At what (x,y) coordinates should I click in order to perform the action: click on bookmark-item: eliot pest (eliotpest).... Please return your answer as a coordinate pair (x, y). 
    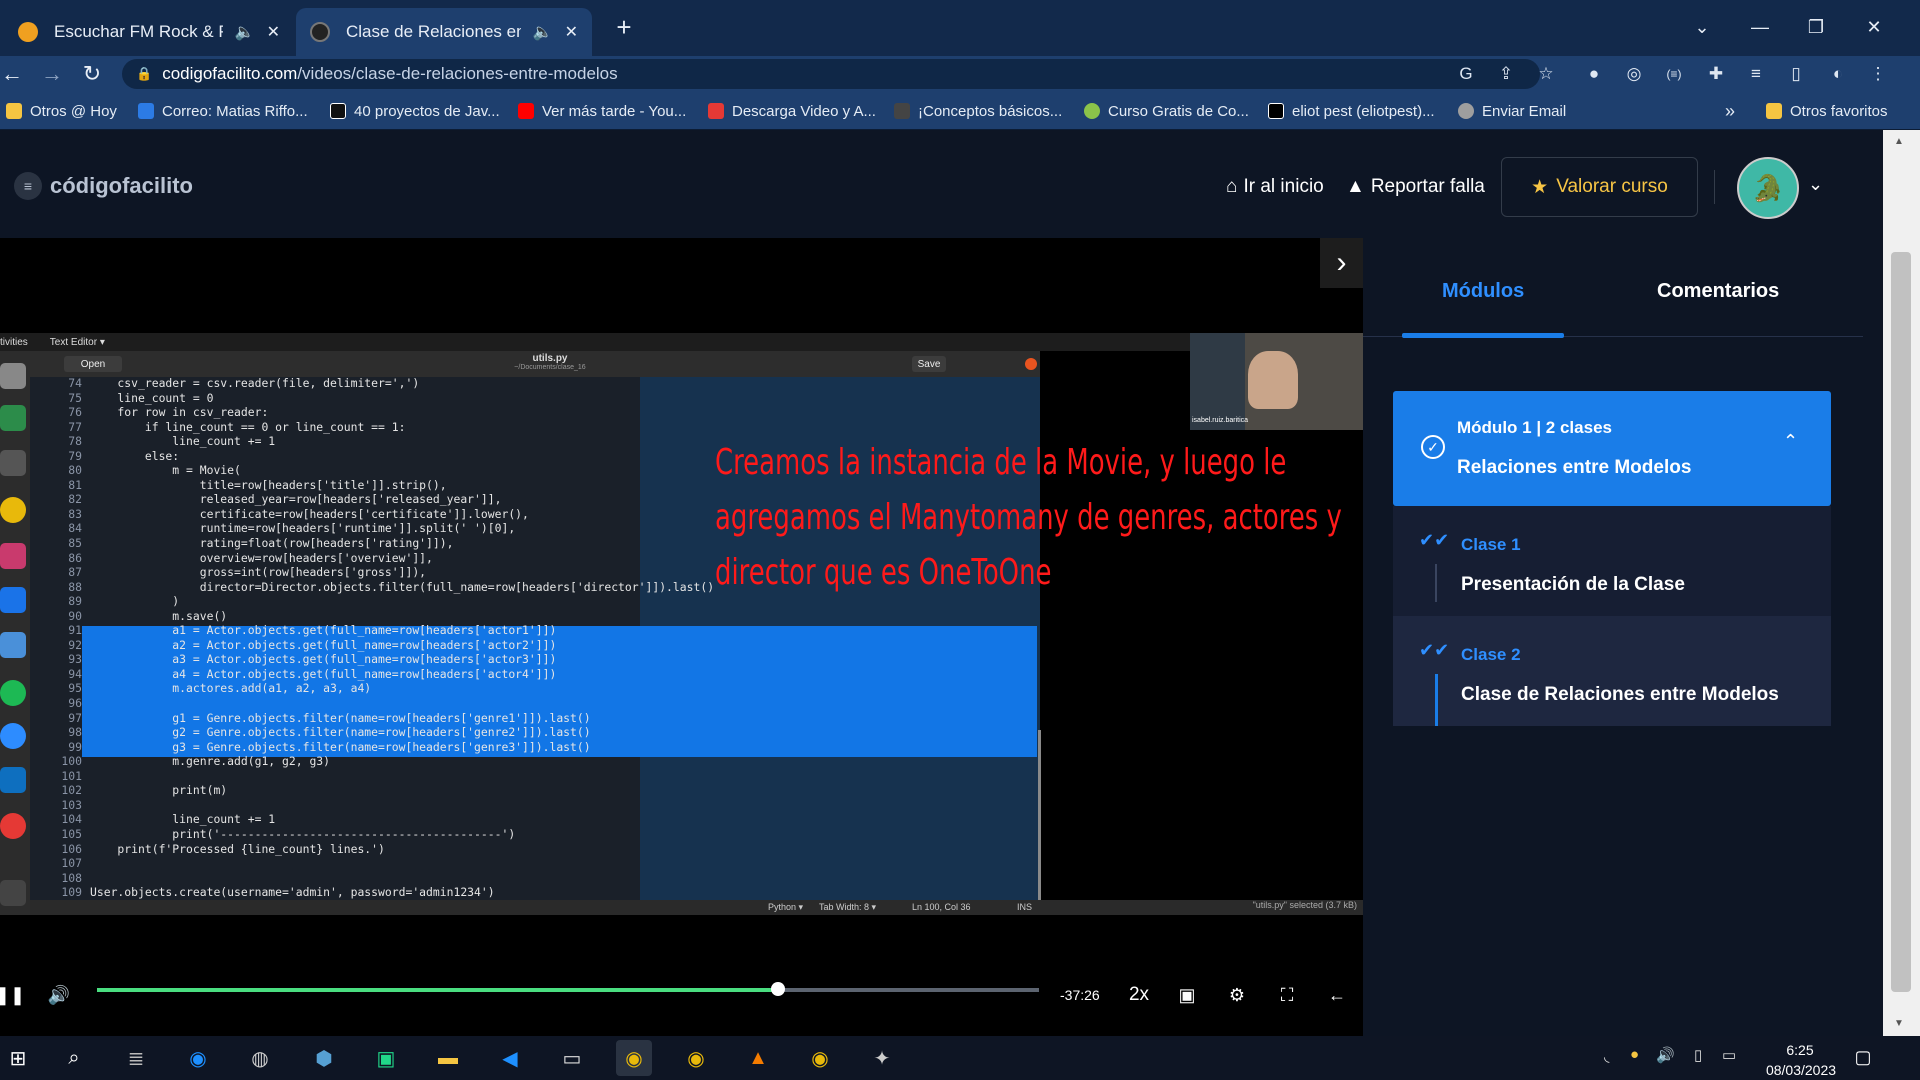
    Looking at the image, I should click on (1351, 111).